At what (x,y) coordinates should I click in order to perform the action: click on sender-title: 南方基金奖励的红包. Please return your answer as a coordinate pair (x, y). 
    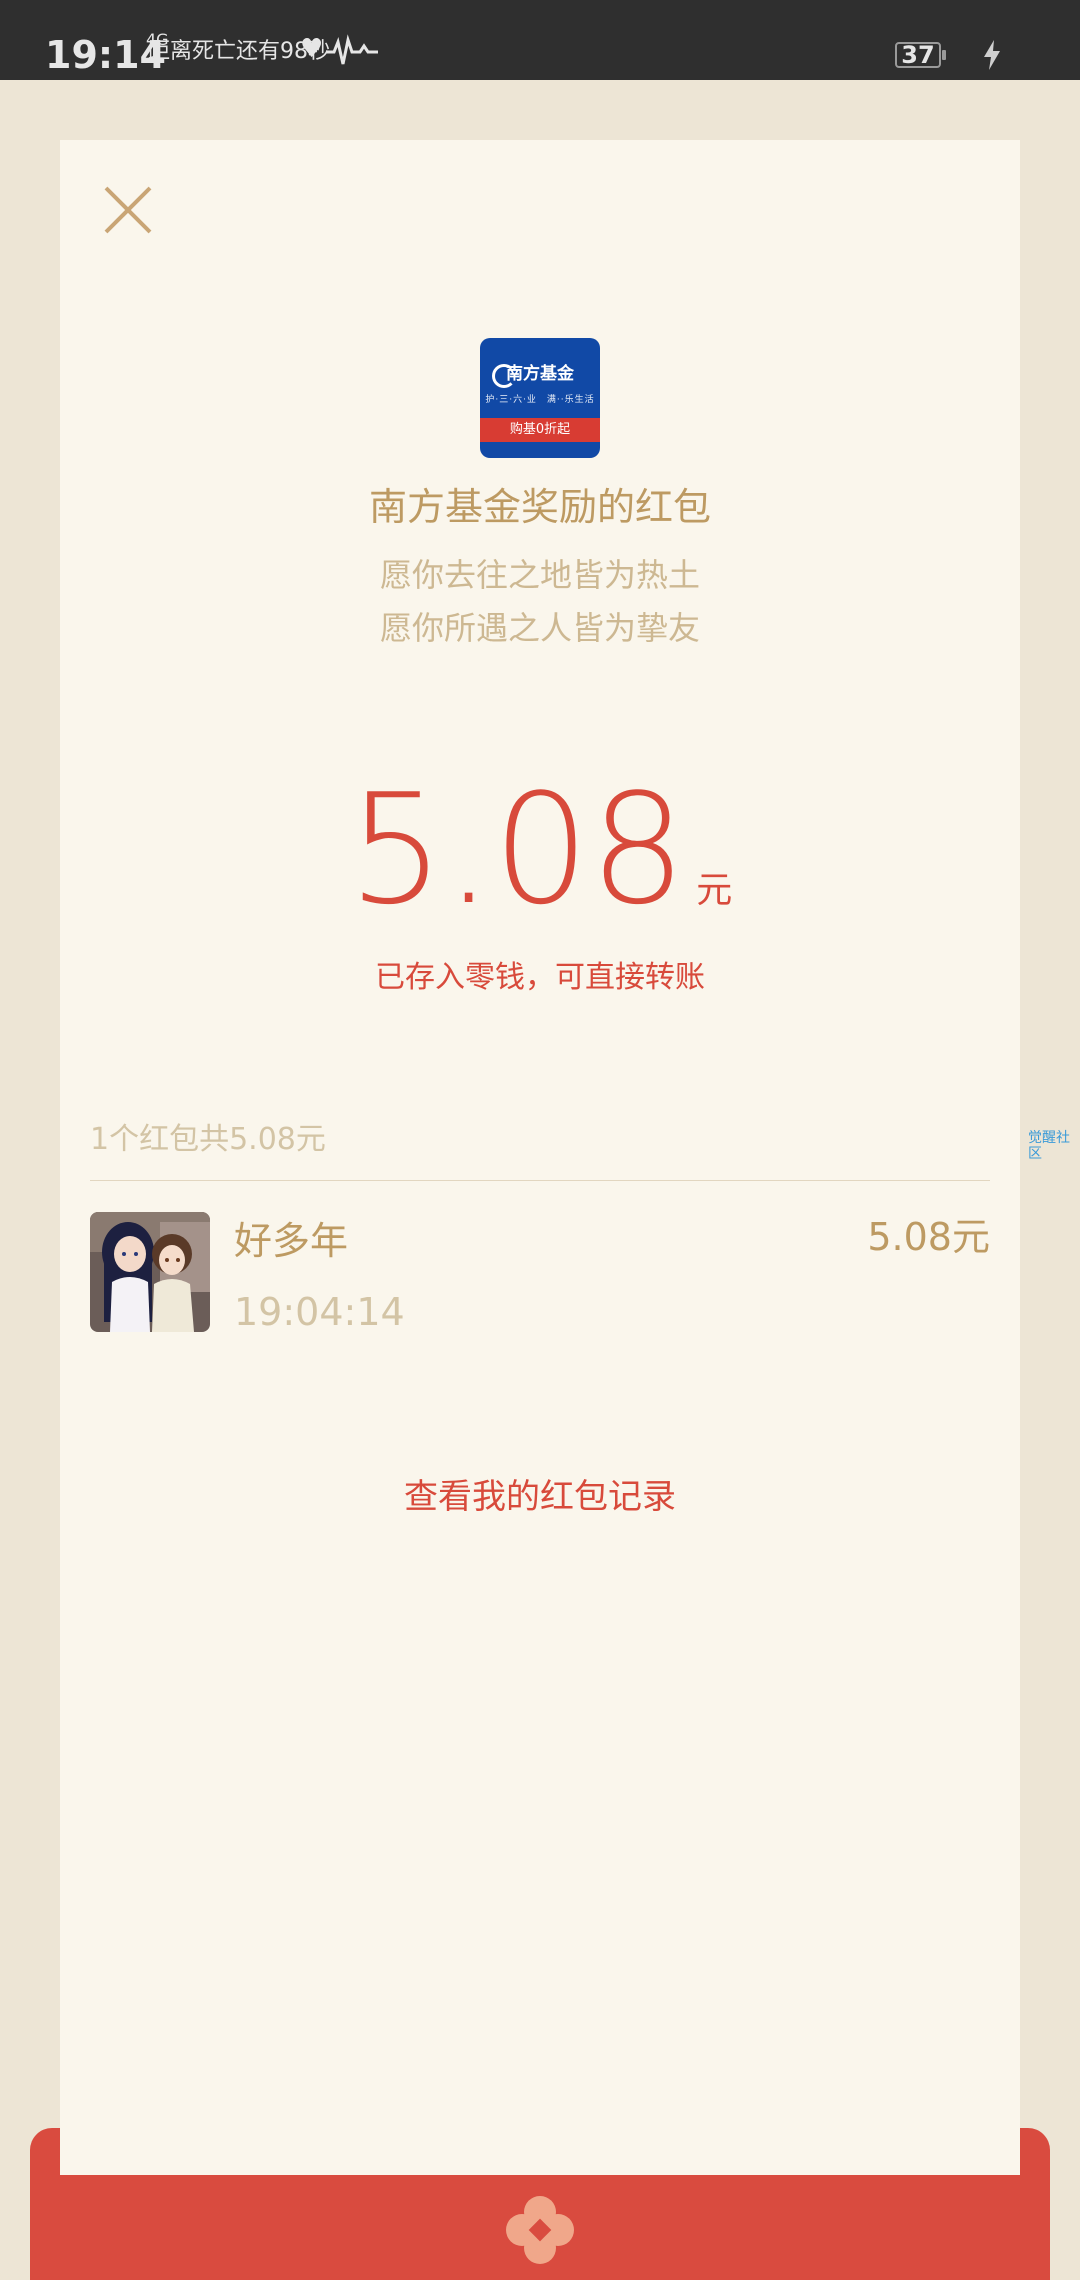
    Looking at the image, I should click on (539, 507).